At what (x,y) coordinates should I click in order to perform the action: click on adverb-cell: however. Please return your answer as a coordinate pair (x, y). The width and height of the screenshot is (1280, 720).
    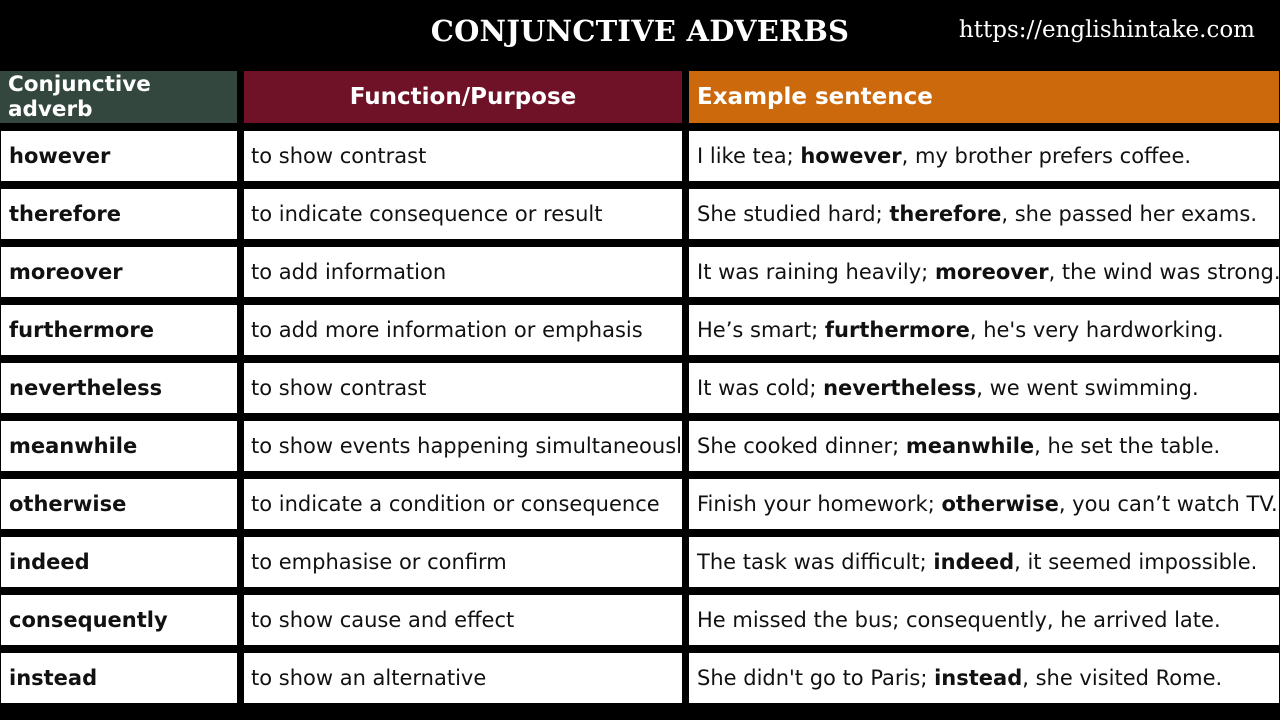
    Looking at the image, I should click on (119, 156).